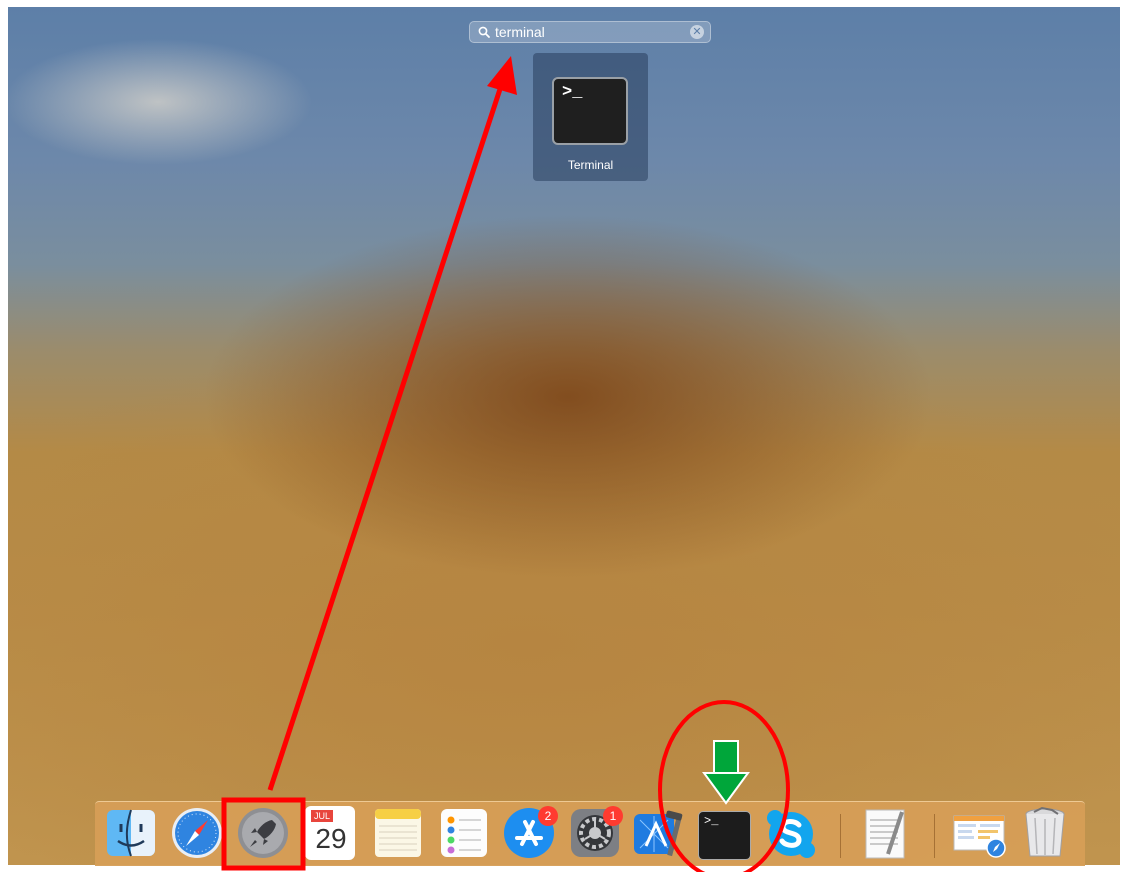  Describe the element at coordinates (726, 772) in the screenshot. I see `green-down-arrow` at that location.